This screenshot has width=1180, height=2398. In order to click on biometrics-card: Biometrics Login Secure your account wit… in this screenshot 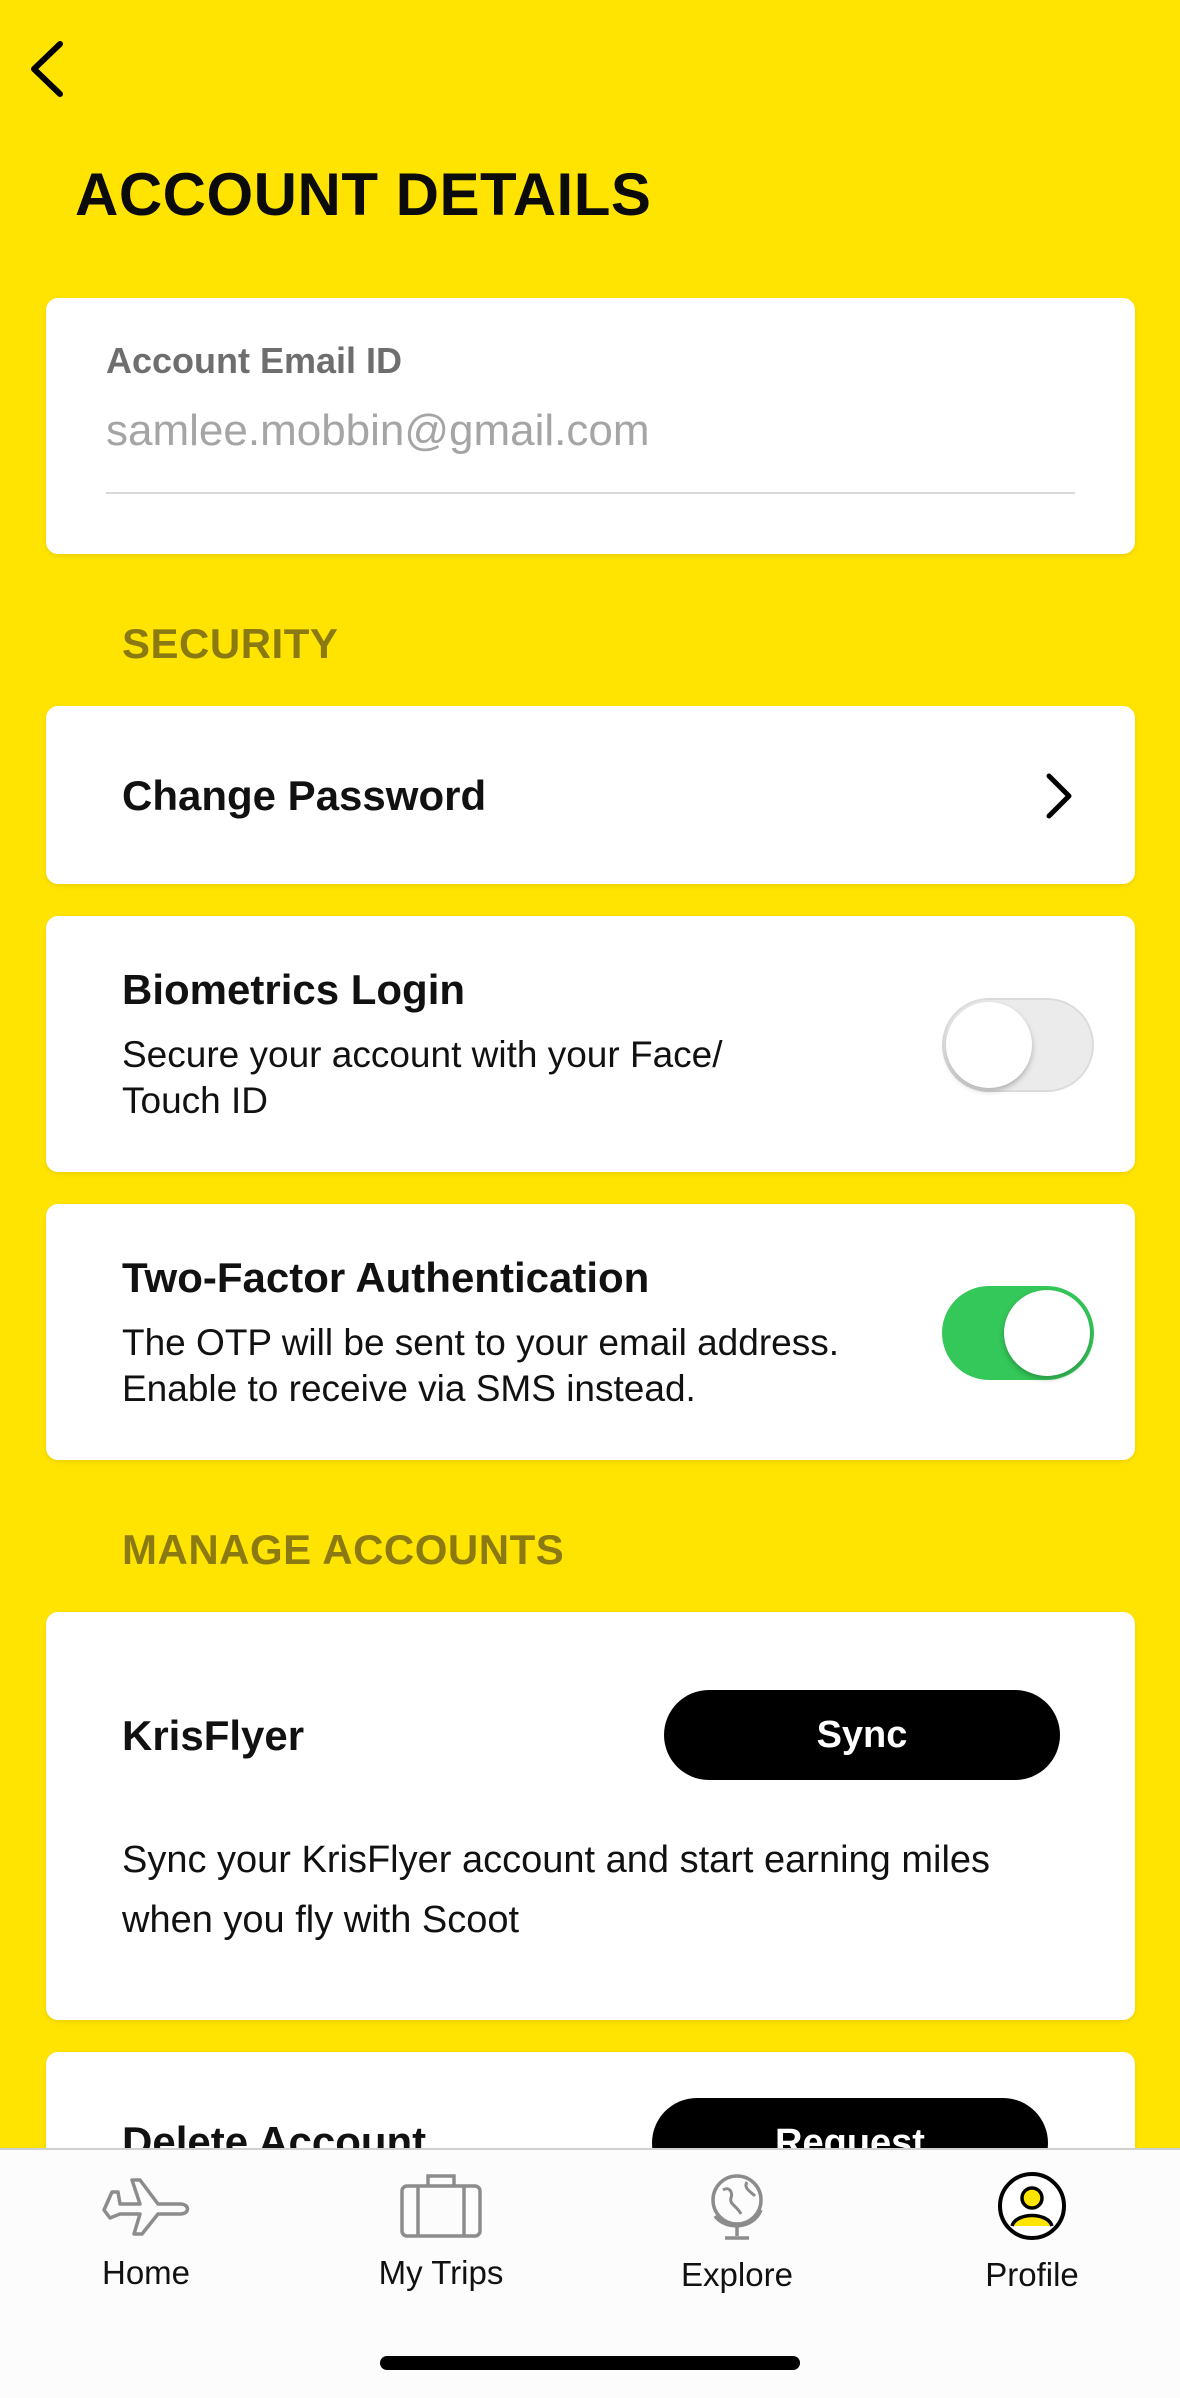, I will do `click(590, 1044)`.